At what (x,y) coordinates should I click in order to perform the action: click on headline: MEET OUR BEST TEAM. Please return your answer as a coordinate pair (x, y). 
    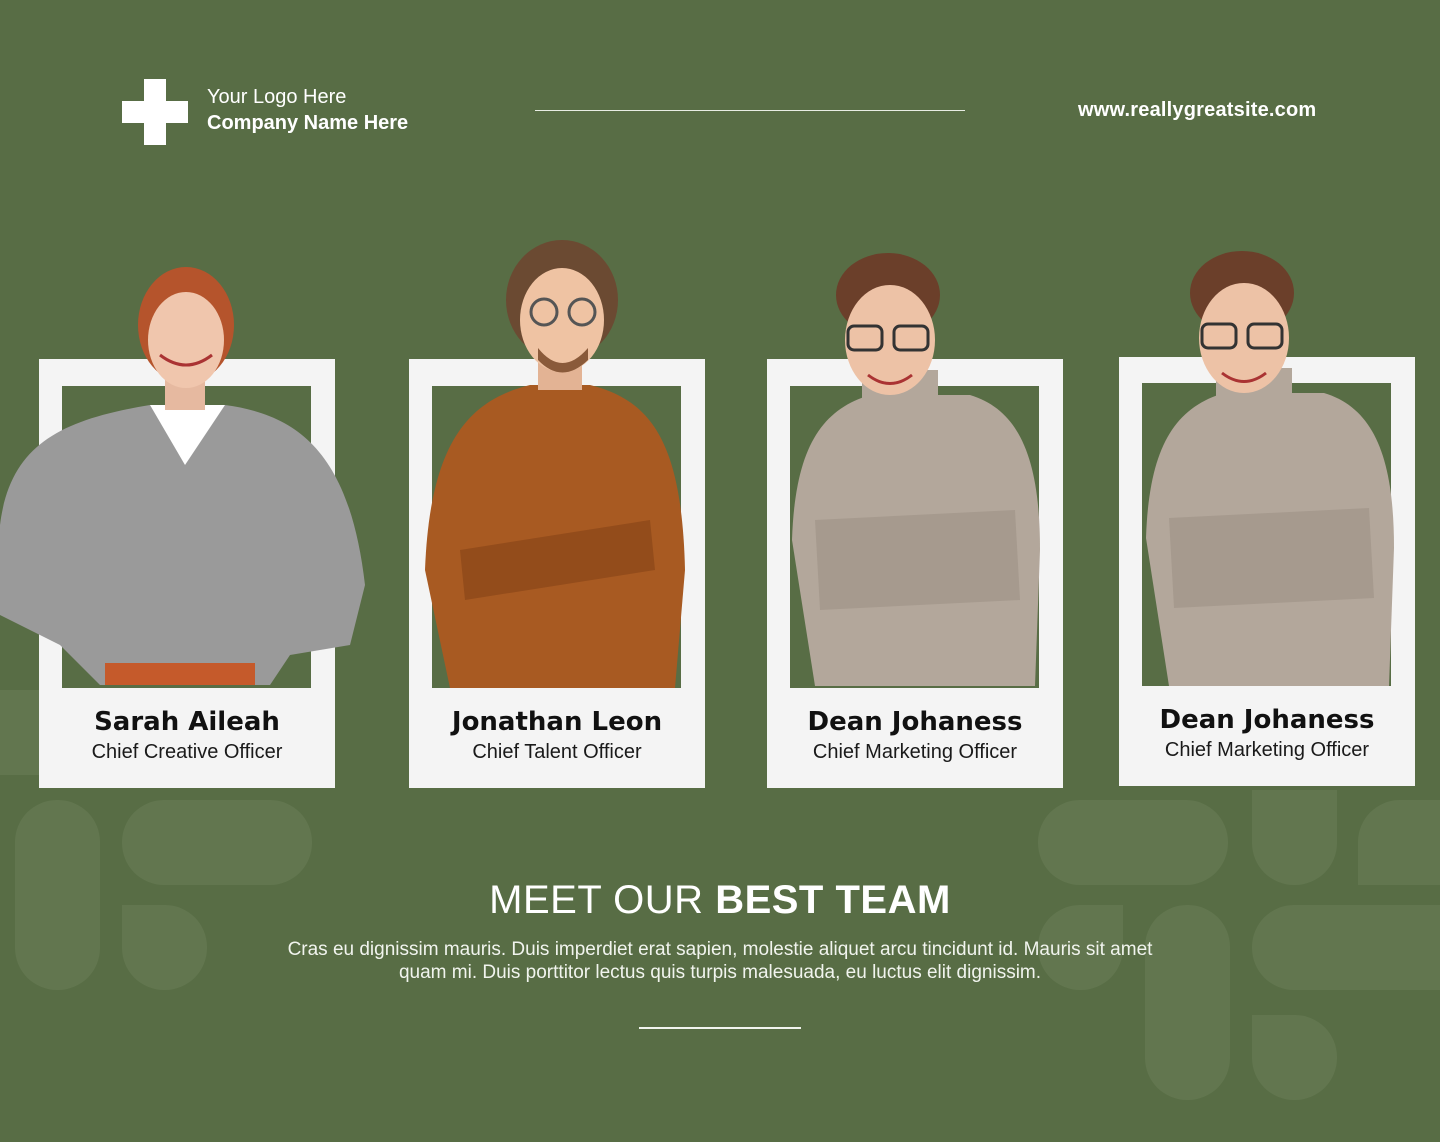
    Looking at the image, I should click on (720, 900).